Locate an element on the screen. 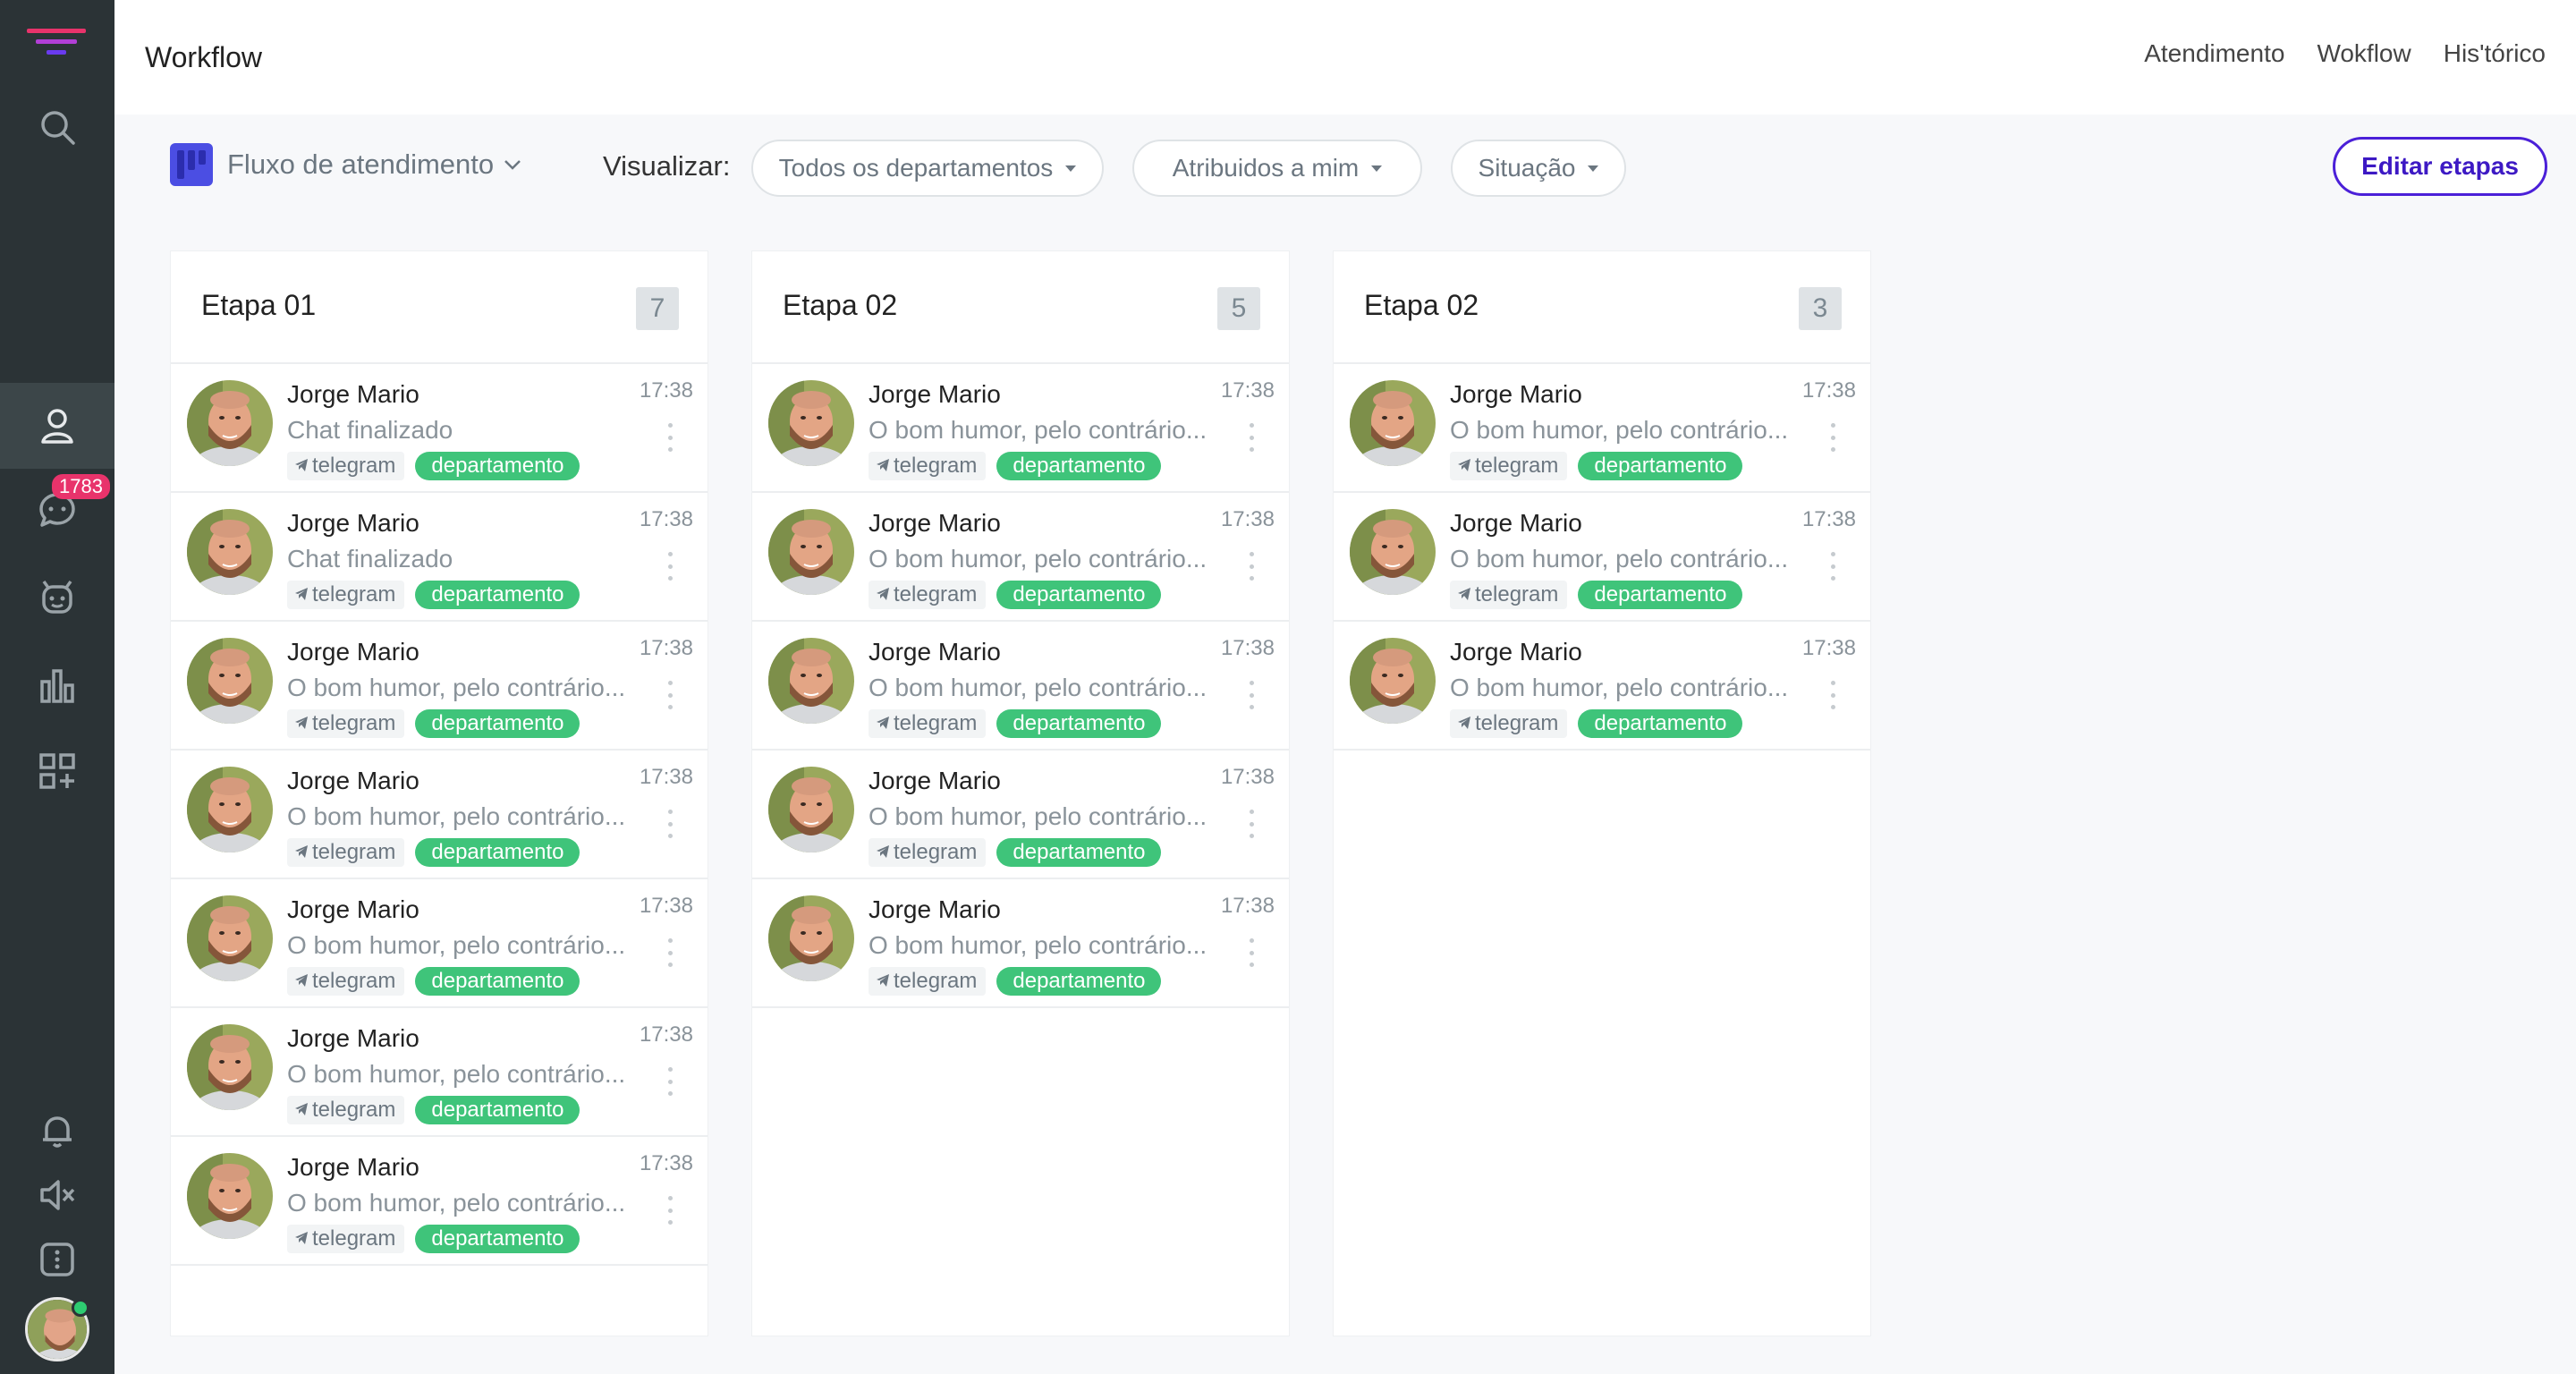 The image size is (2576, 1374). filter-status: Situação is located at coordinates (1538, 168).